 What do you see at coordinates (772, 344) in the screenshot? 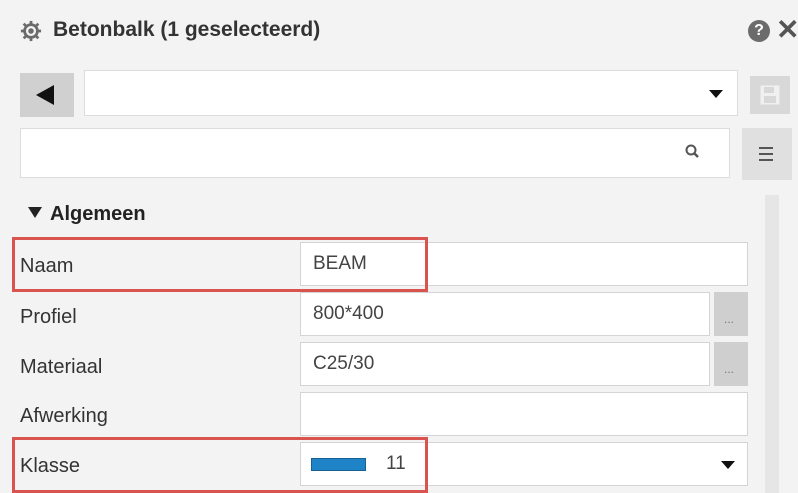
I see `scrollbar` at bounding box center [772, 344].